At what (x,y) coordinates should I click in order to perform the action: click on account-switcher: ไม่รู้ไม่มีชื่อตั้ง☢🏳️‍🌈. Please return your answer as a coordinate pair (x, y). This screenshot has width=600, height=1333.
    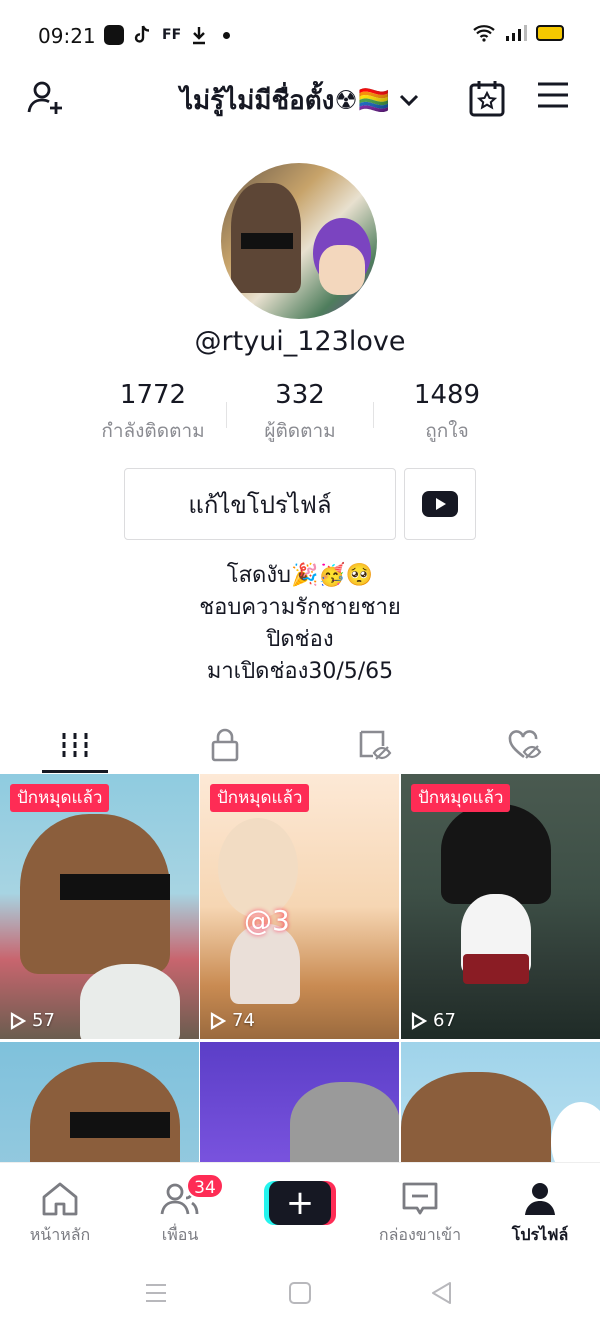
    Looking at the image, I should click on (300, 100).